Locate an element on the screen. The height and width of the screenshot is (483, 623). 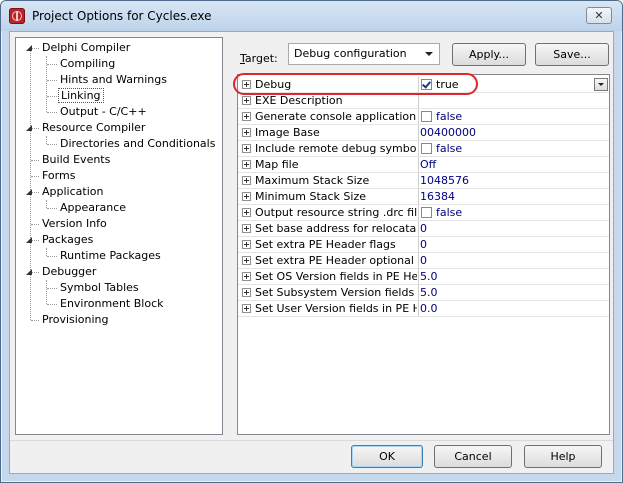
cancel-button: Cancel is located at coordinates (473, 456).